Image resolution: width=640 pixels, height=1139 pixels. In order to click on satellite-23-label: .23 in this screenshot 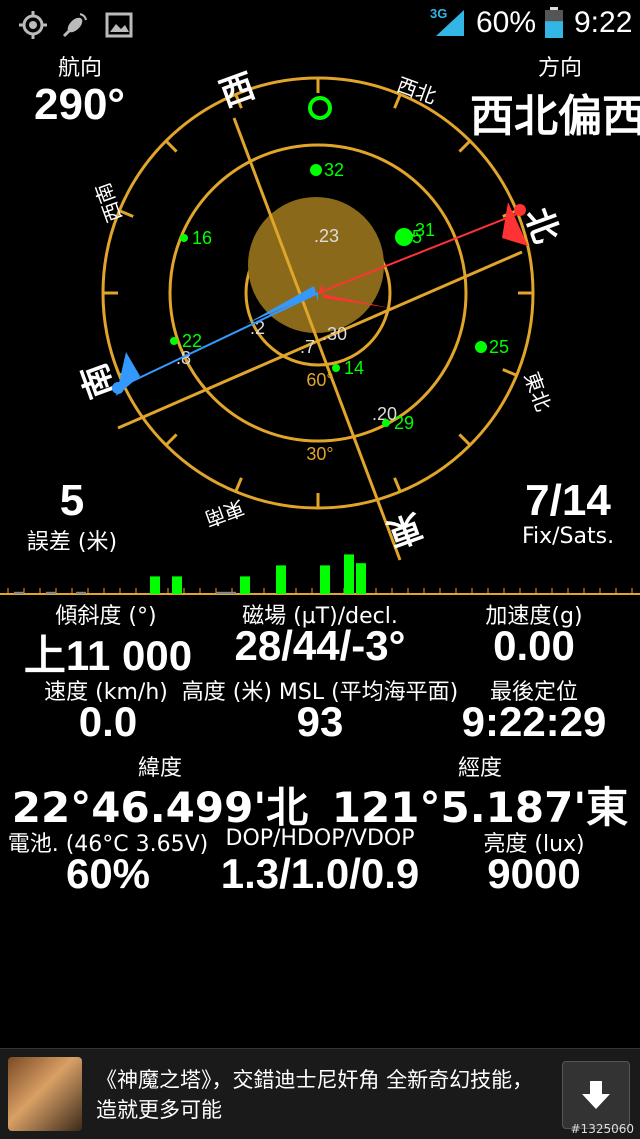, I will do `click(326, 236)`.